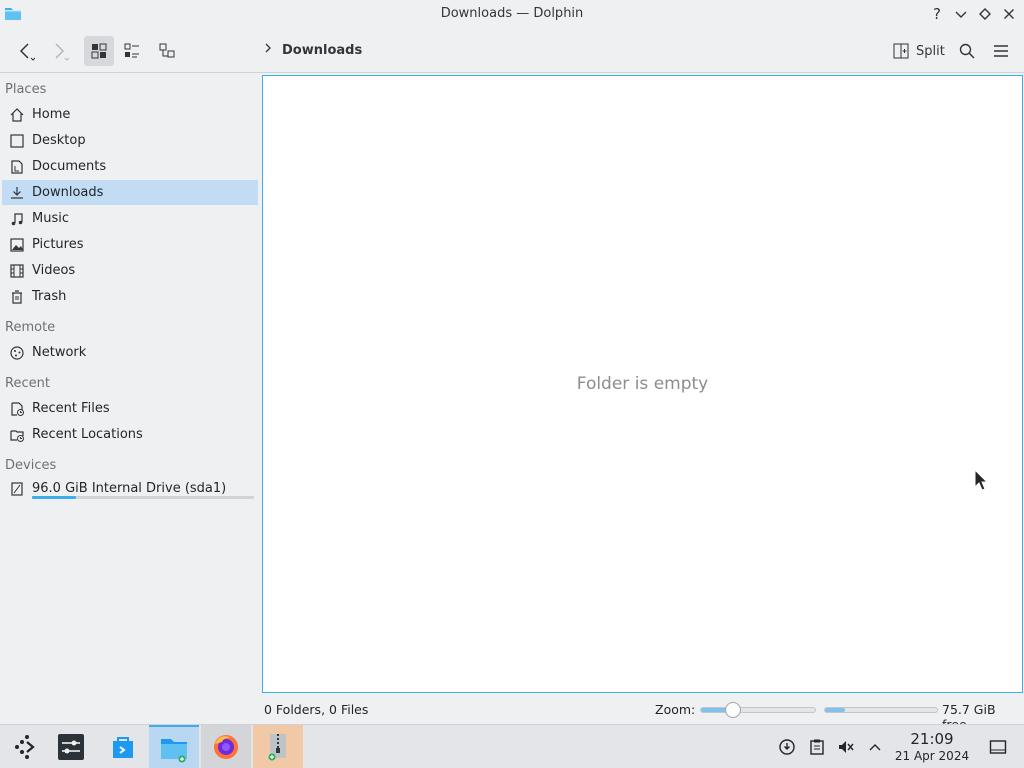  I want to click on digital-clock: 21:09 21 Apr 2024, so click(932, 746).